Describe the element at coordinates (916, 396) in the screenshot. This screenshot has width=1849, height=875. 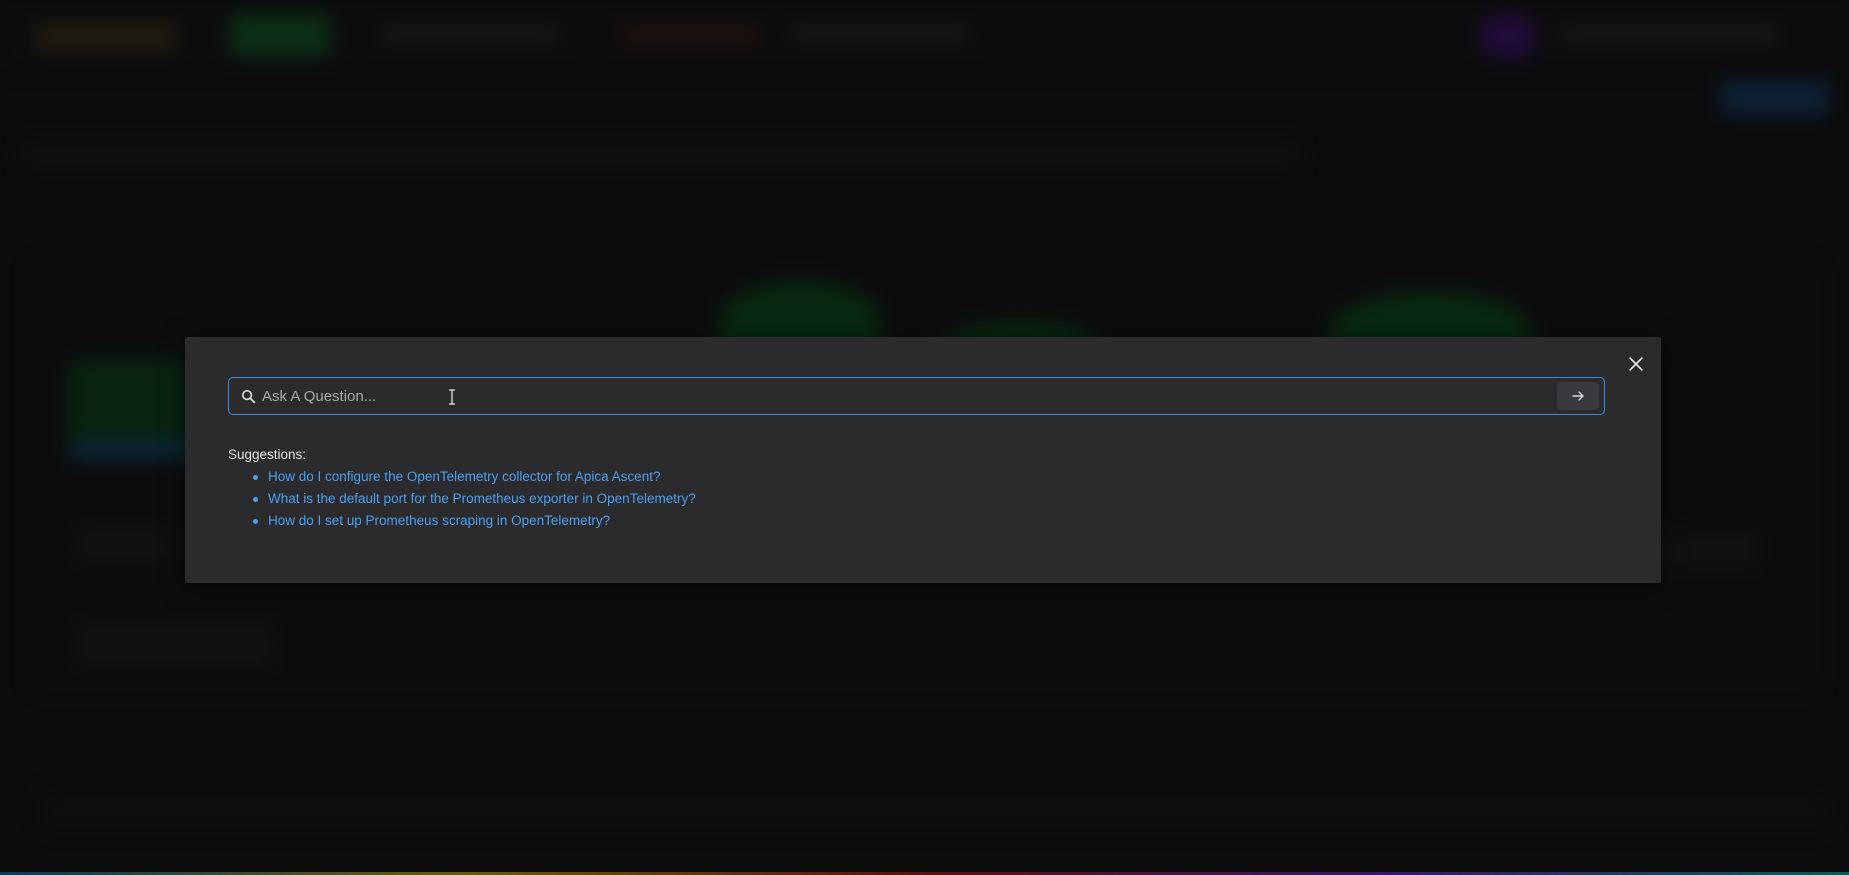
I see `search-box` at that location.